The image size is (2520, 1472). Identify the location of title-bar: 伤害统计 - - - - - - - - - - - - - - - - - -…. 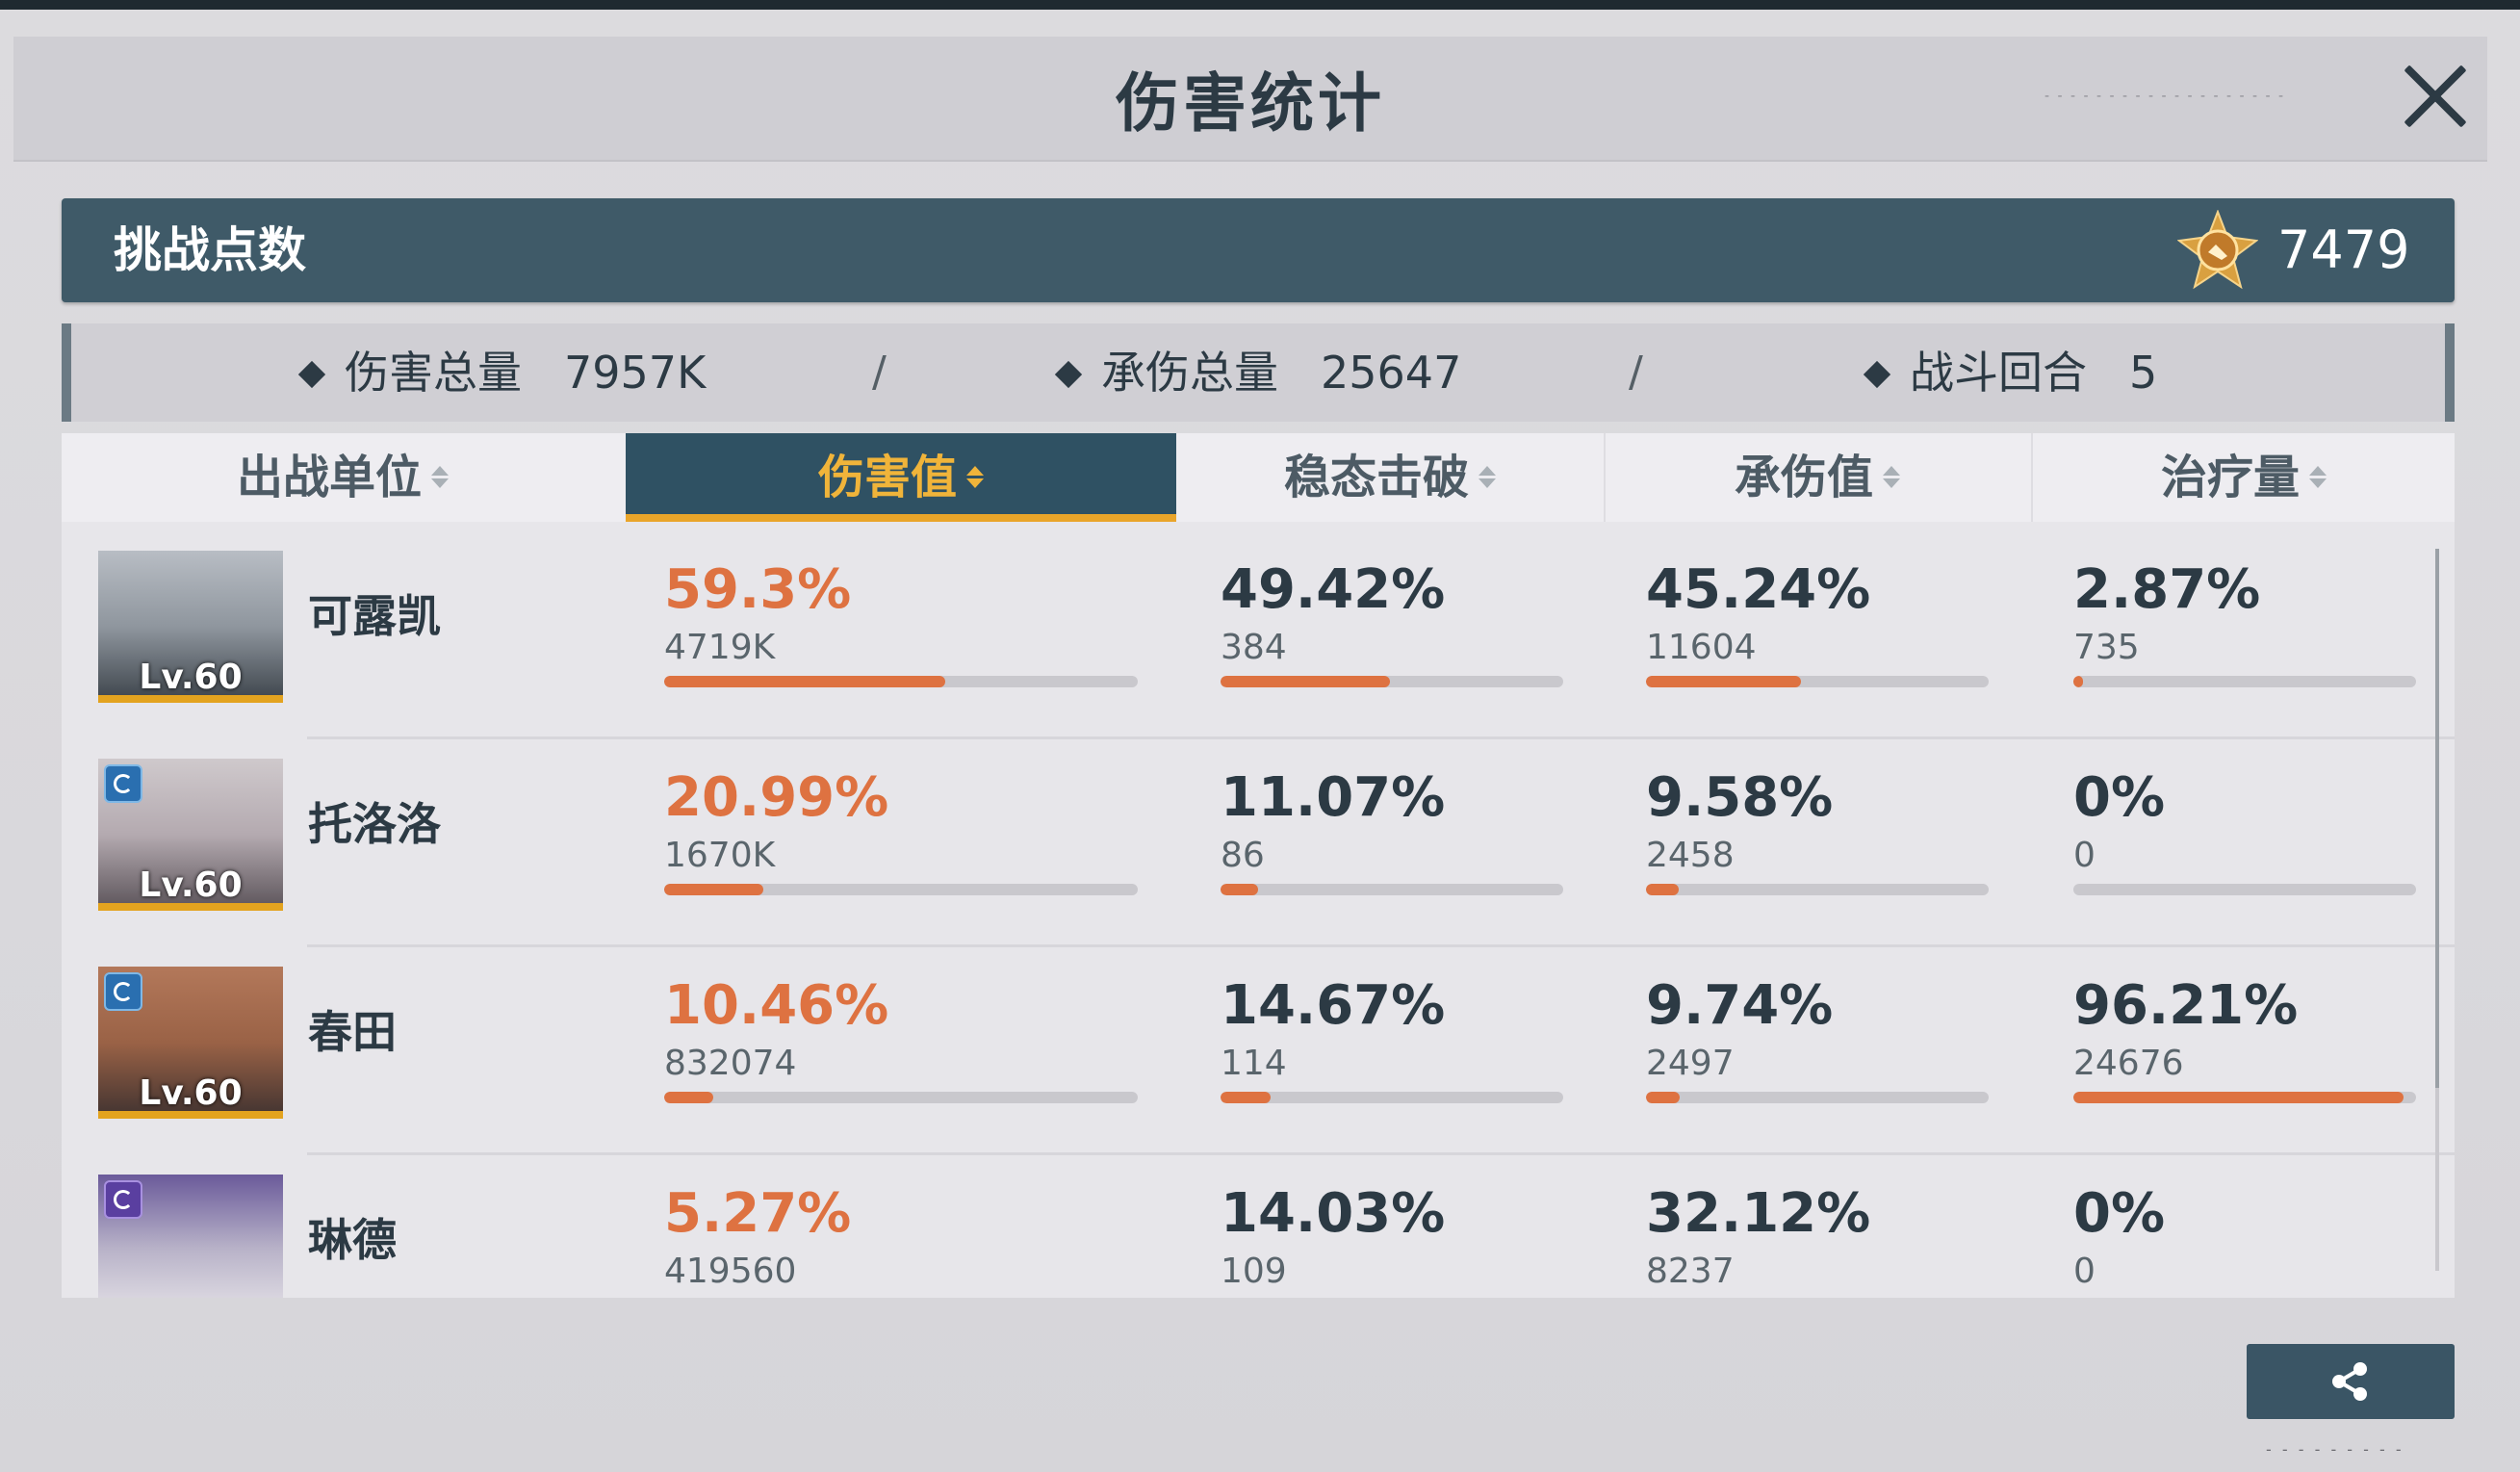
(1250, 99).